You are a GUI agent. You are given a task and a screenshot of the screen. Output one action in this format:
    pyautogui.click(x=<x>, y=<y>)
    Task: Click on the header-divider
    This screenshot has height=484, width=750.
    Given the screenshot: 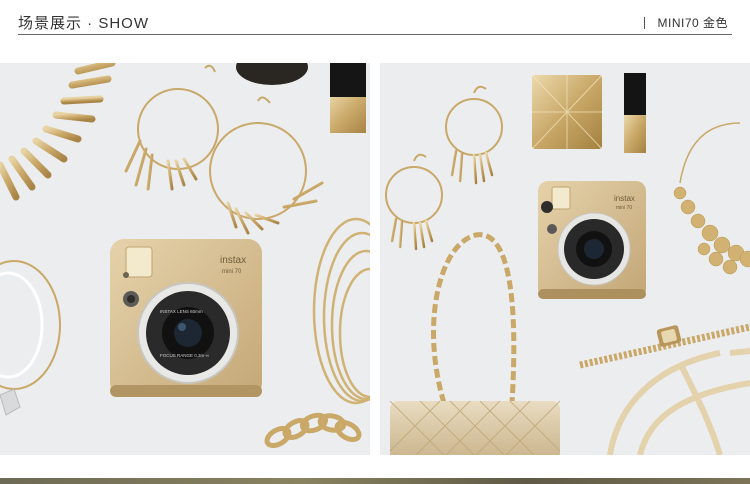 What is the action you would take?
    pyautogui.click(x=375, y=34)
    